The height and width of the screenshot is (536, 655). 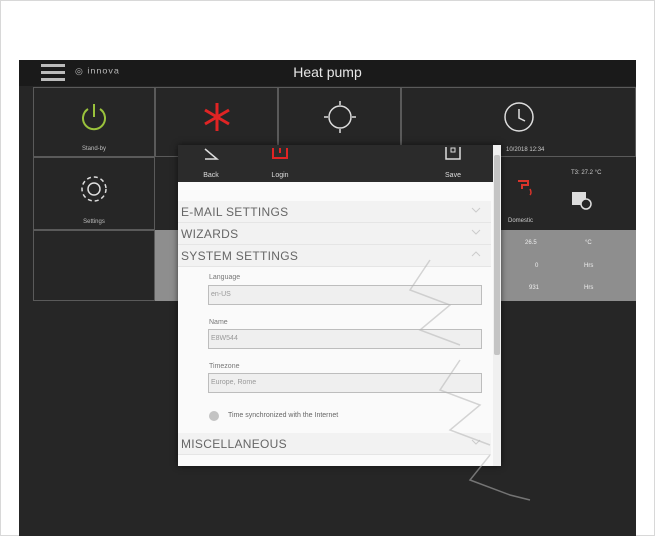 I want to click on timezone-field: Europe, Rome, so click(x=345, y=383).